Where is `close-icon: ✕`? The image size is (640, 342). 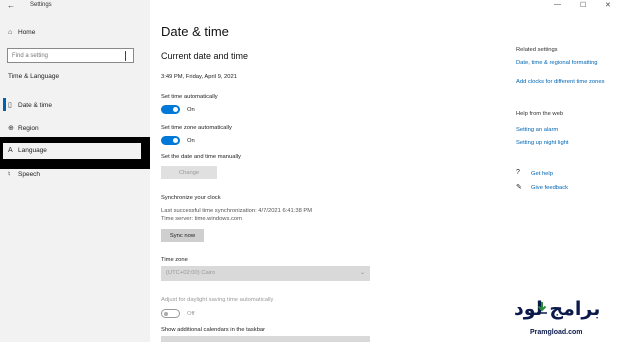
close-icon: ✕ is located at coordinates (608, 5).